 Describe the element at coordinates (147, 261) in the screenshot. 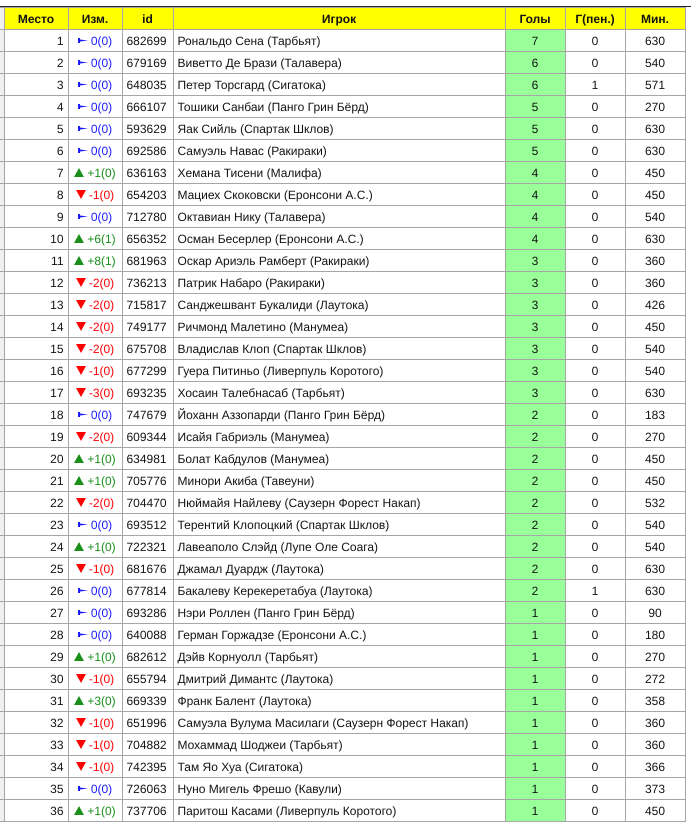

I see `table-cell: 681963` at that location.